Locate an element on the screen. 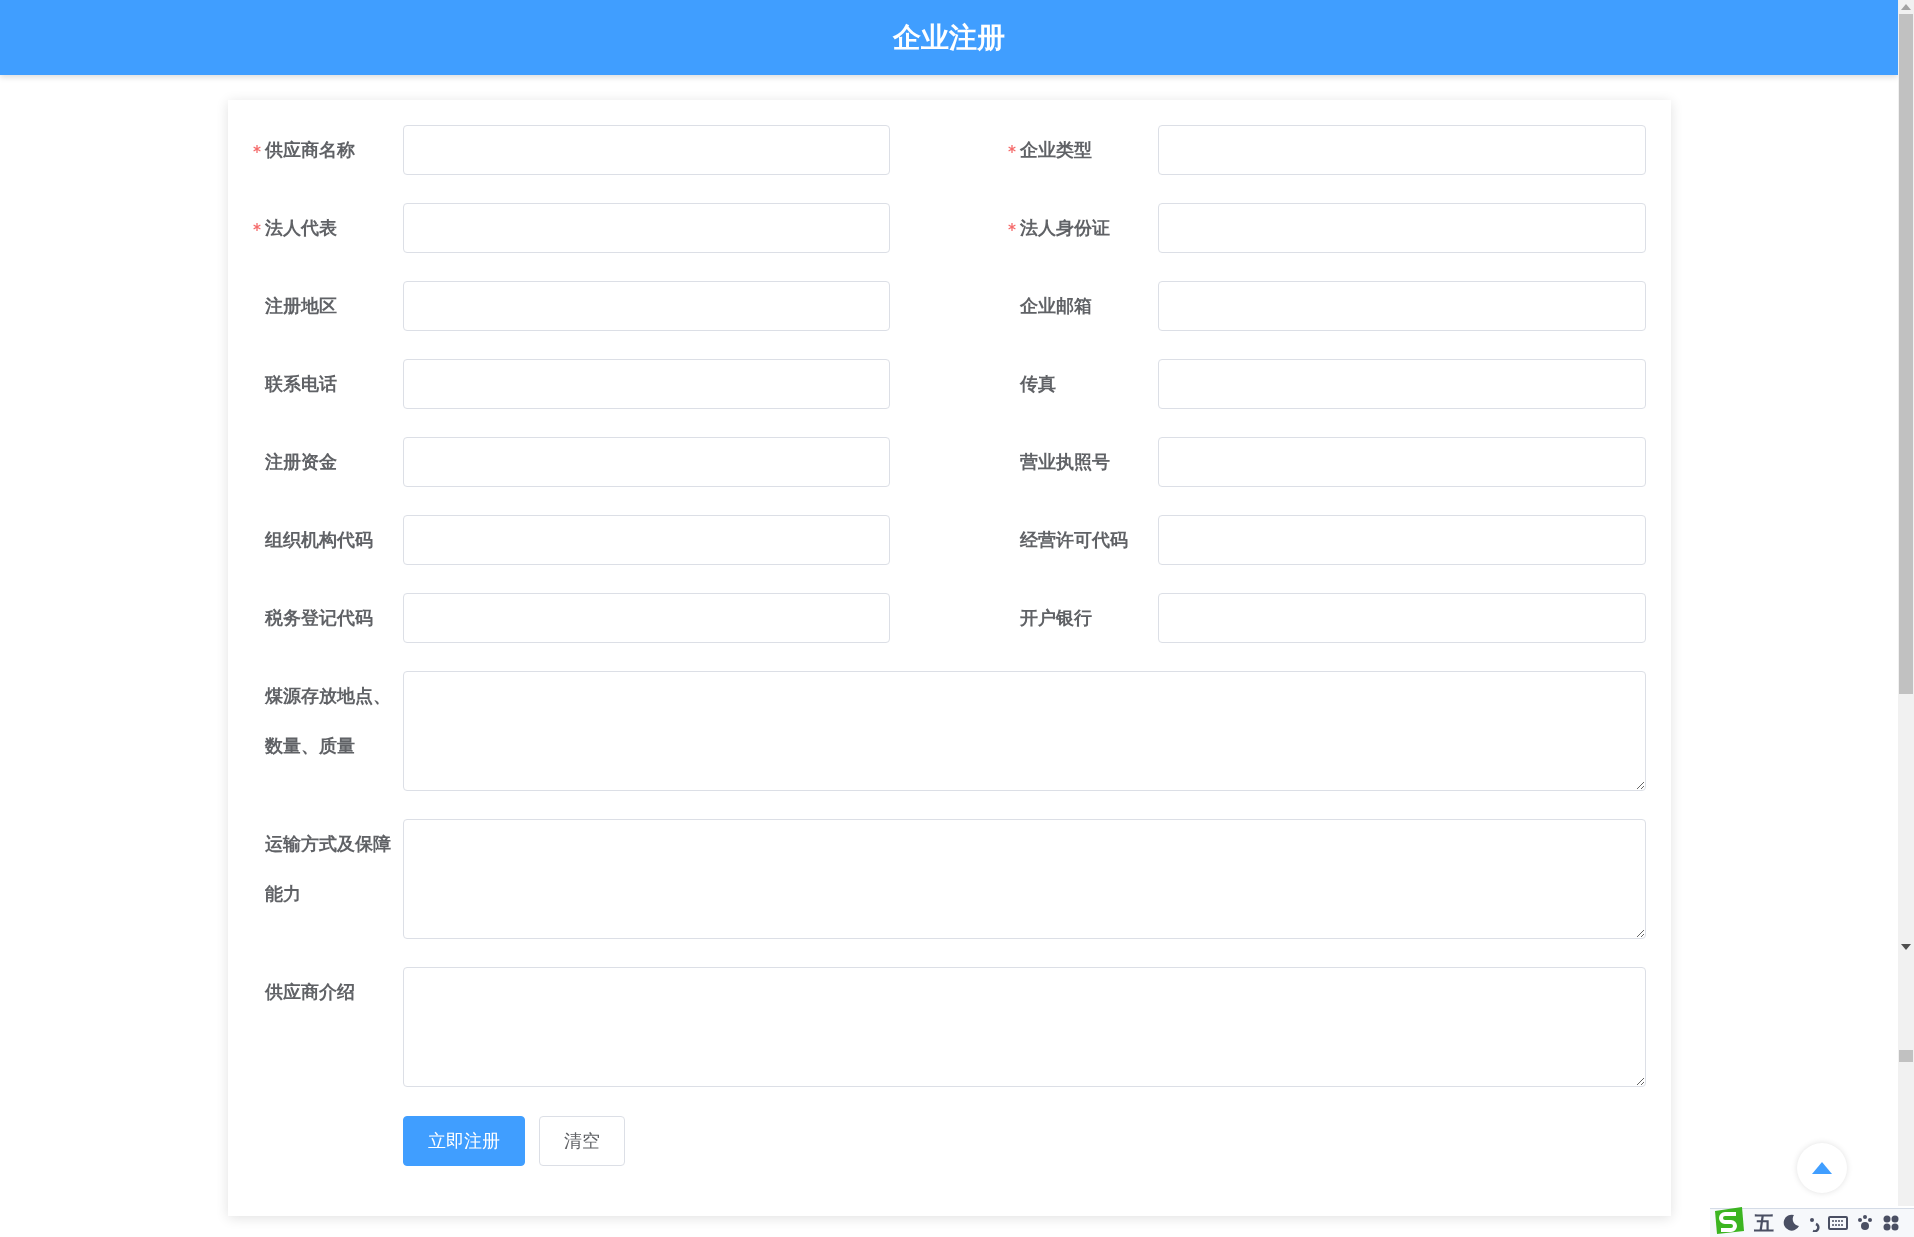 The image size is (1914, 1237). field-label: 组织机构代码 is located at coordinates (318, 540).